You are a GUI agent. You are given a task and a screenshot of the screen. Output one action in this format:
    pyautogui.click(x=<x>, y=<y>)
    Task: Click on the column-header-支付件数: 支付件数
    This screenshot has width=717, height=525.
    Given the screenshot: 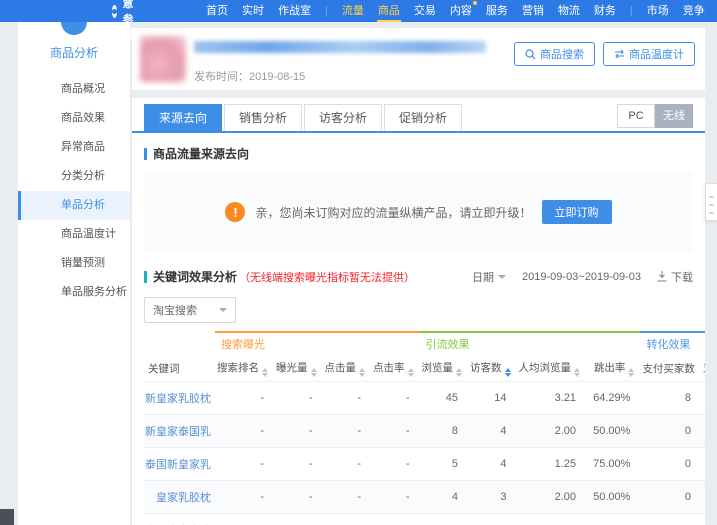 What is the action you would take?
    pyautogui.click(x=703, y=368)
    